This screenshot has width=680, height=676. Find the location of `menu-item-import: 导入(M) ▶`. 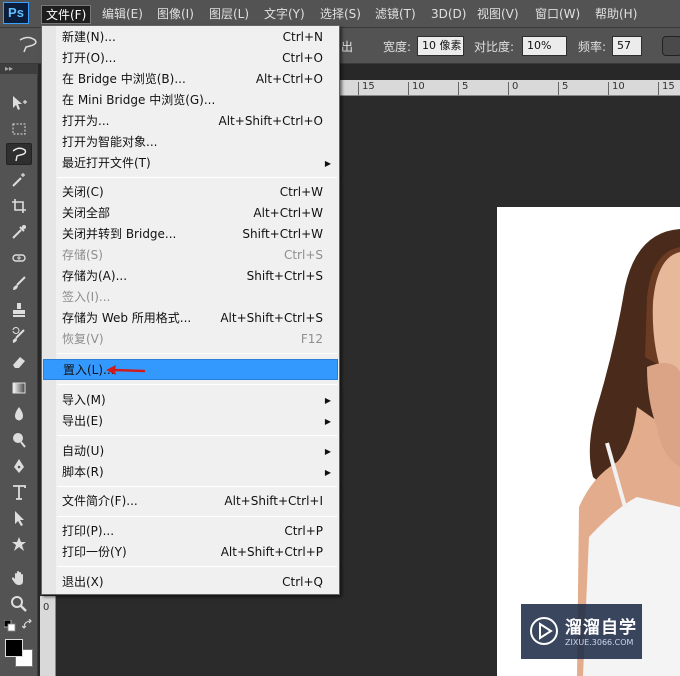

menu-item-import: 导入(M) ▶ is located at coordinates (190, 400).